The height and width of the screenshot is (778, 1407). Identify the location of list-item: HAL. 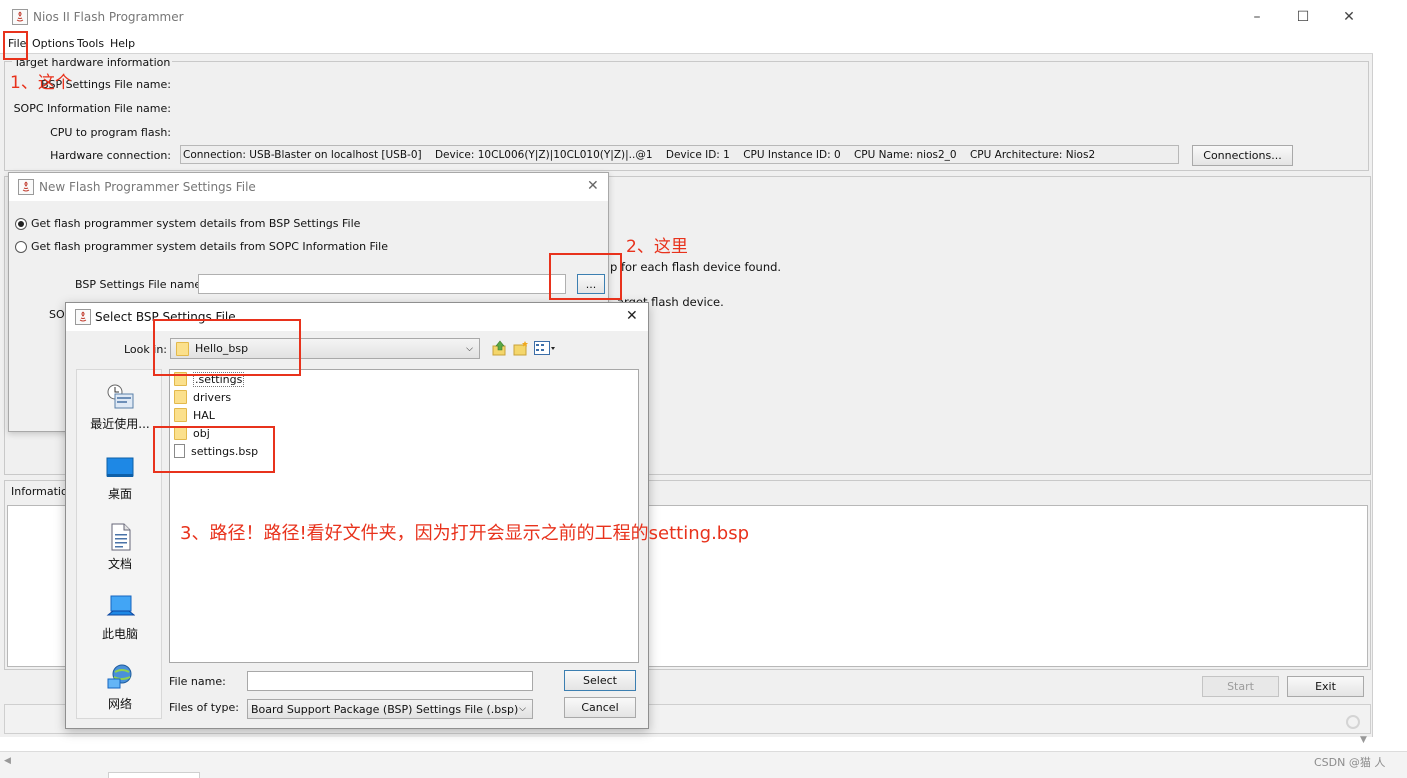
(194, 415).